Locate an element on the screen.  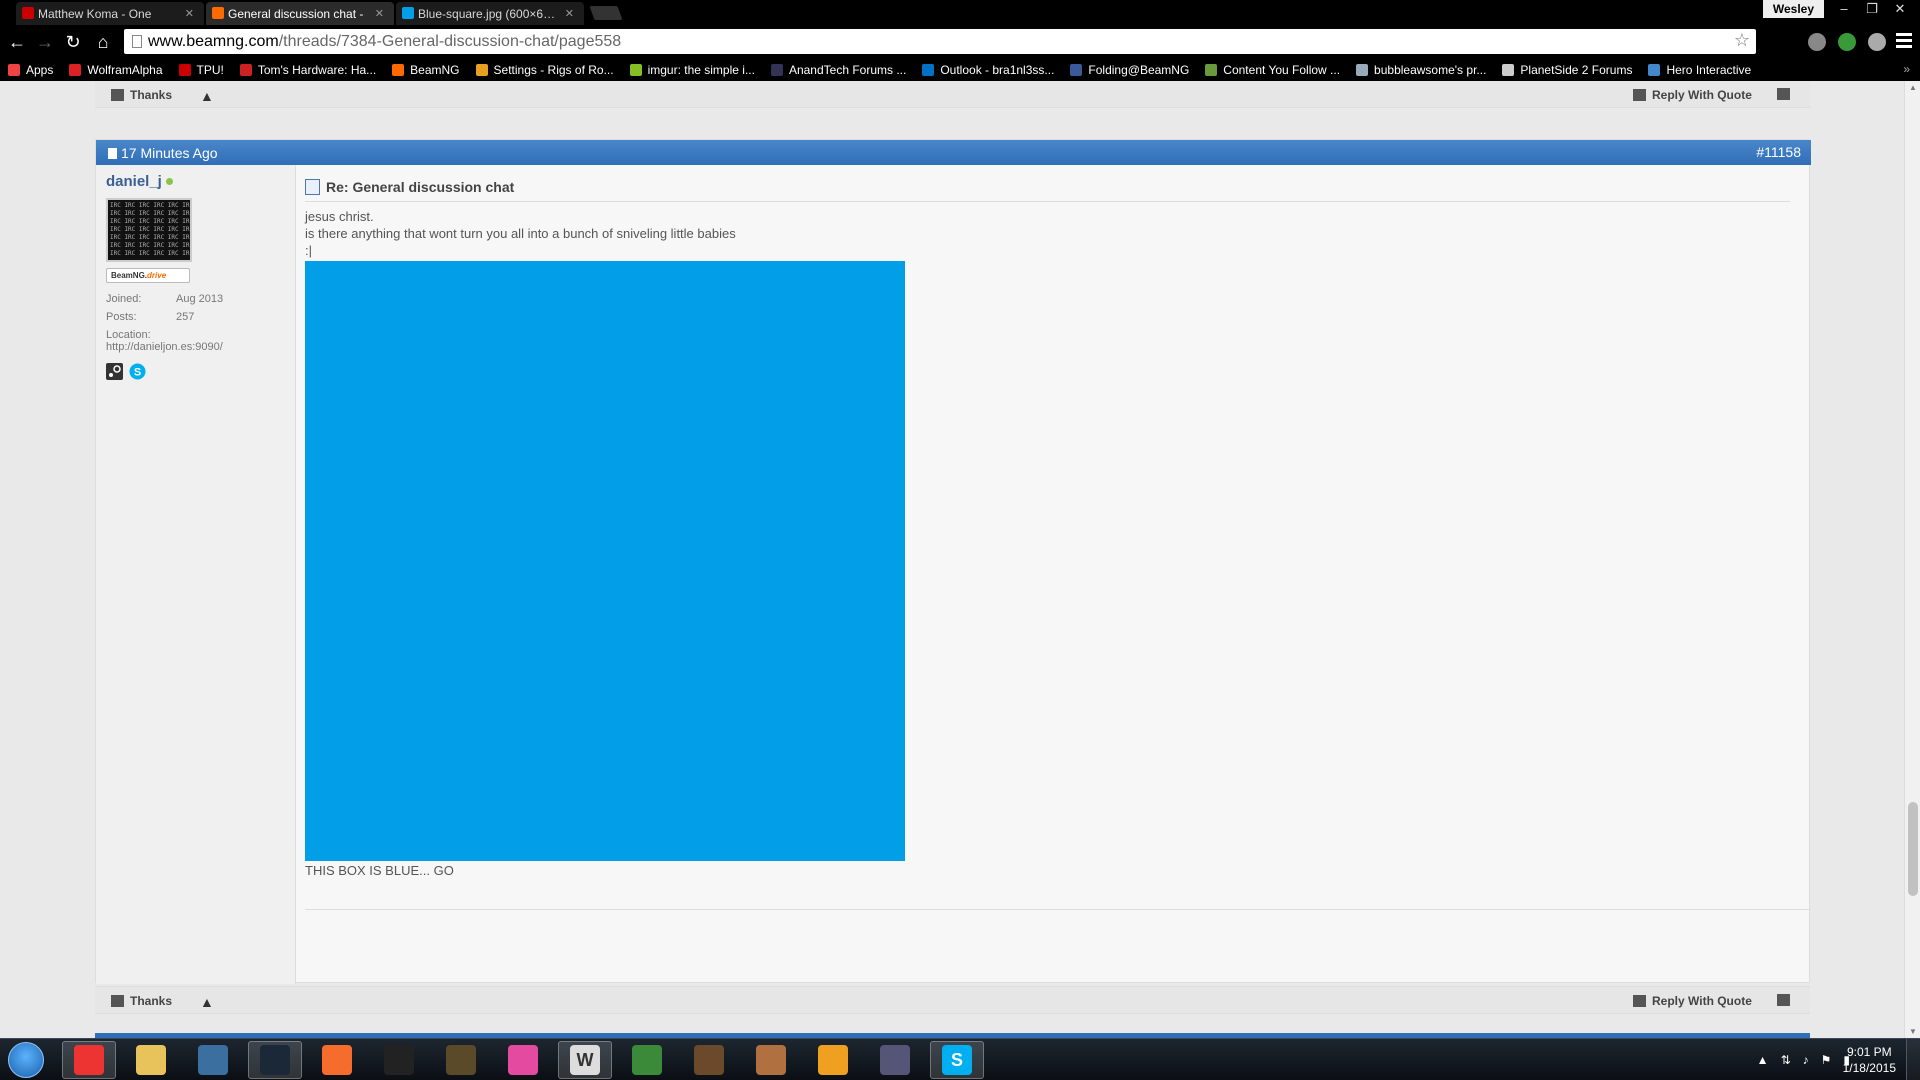
taskbar-app-chrome is located at coordinates (89, 1060).